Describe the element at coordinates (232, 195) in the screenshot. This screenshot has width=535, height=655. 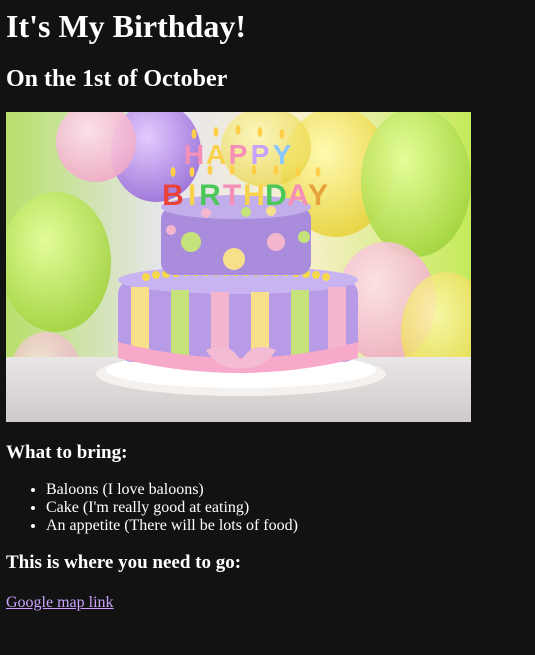
I see `svg-text: T` at that location.